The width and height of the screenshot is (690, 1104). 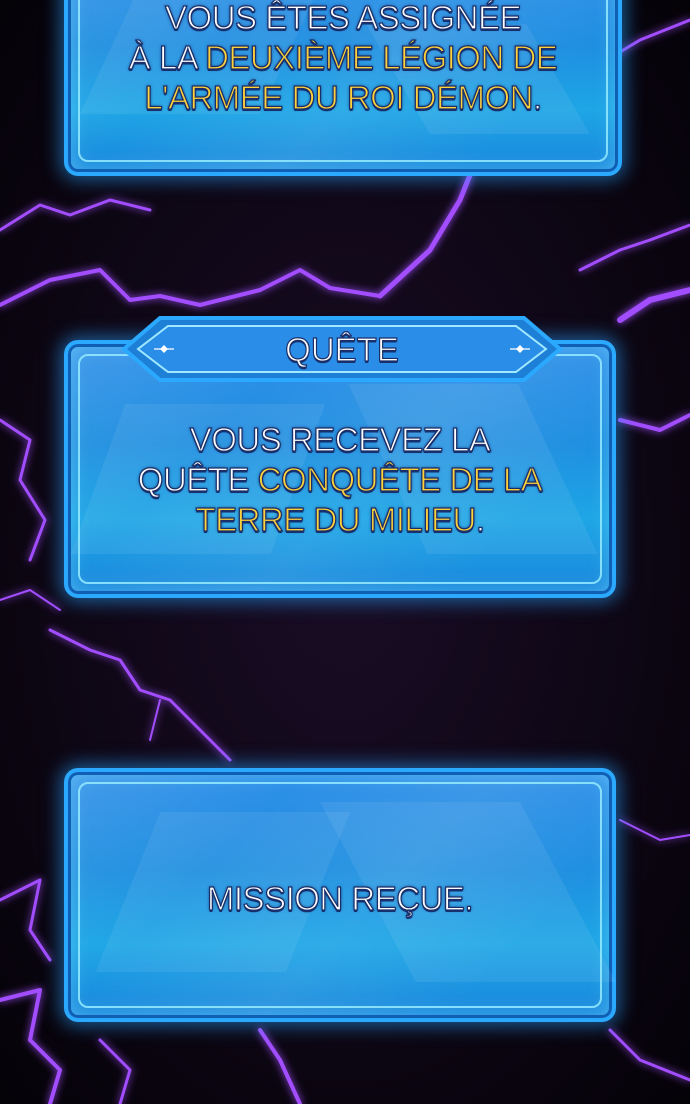 I want to click on quest-line-2-plain: QUÊTE, so click(x=197, y=479).